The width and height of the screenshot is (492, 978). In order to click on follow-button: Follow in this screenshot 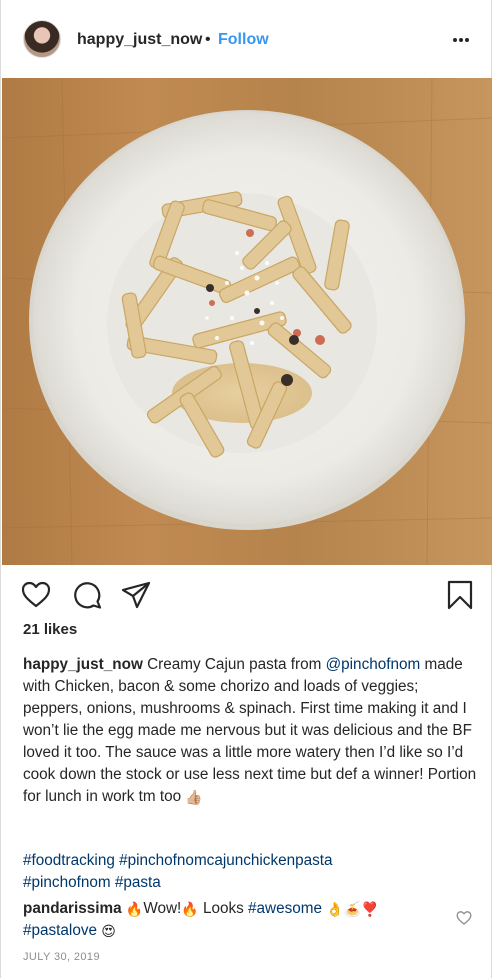, I will do `click(243, 40)`.